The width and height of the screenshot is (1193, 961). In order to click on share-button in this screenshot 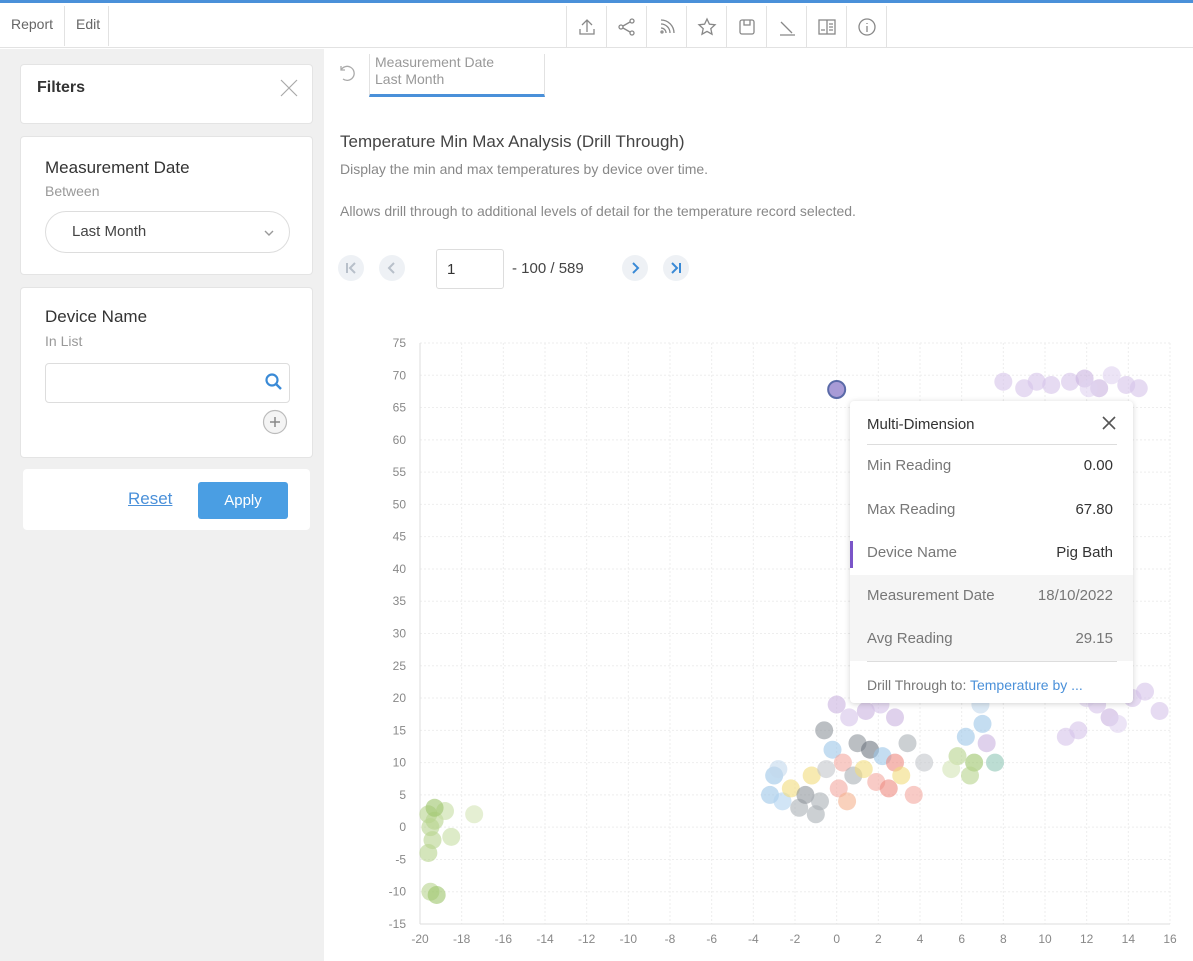, I will do `click(627, 27)`.